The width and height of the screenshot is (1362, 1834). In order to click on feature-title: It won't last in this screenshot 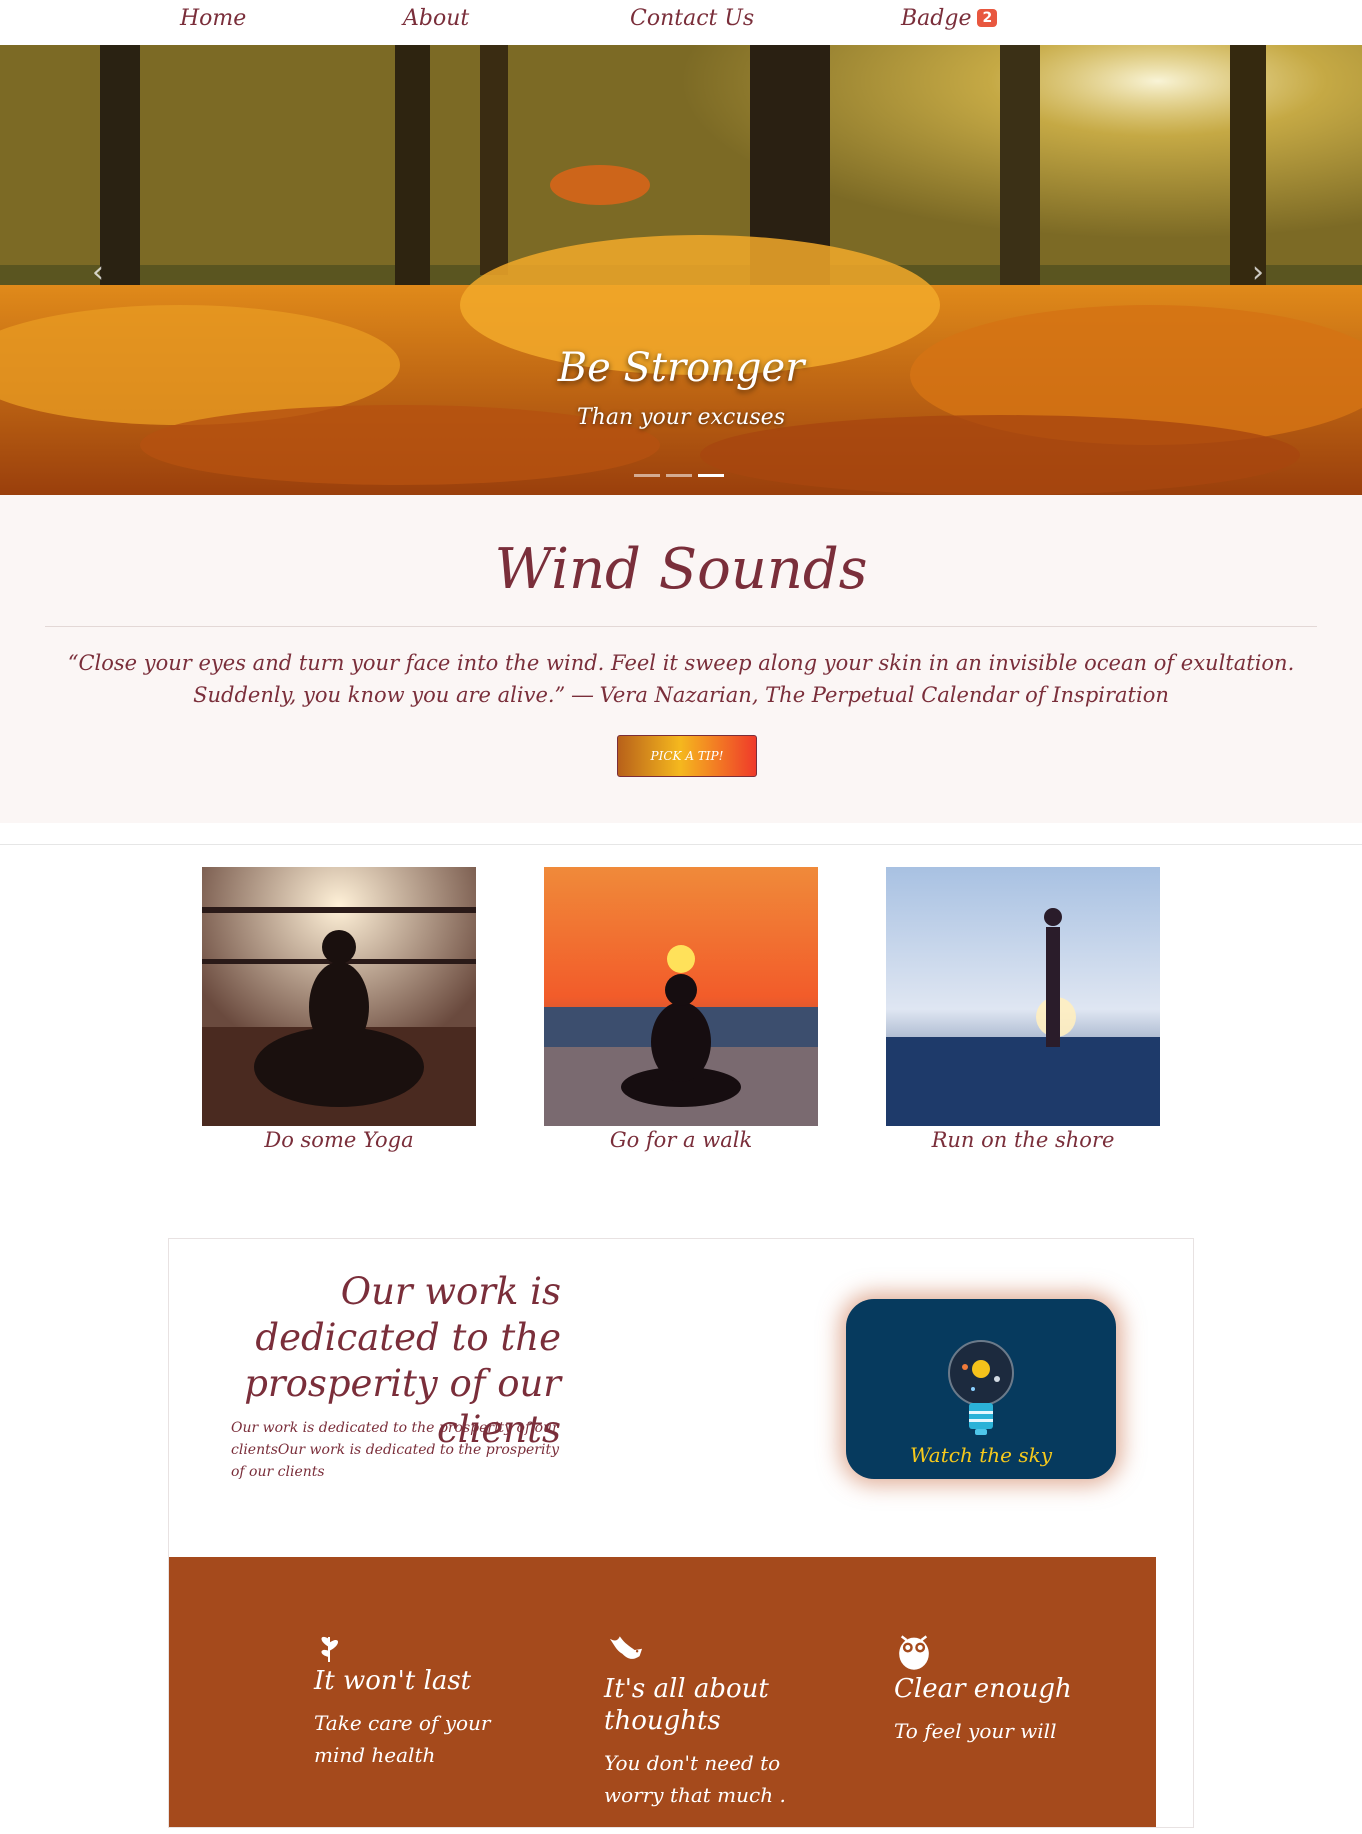, I will do `click(393, 1681)`.